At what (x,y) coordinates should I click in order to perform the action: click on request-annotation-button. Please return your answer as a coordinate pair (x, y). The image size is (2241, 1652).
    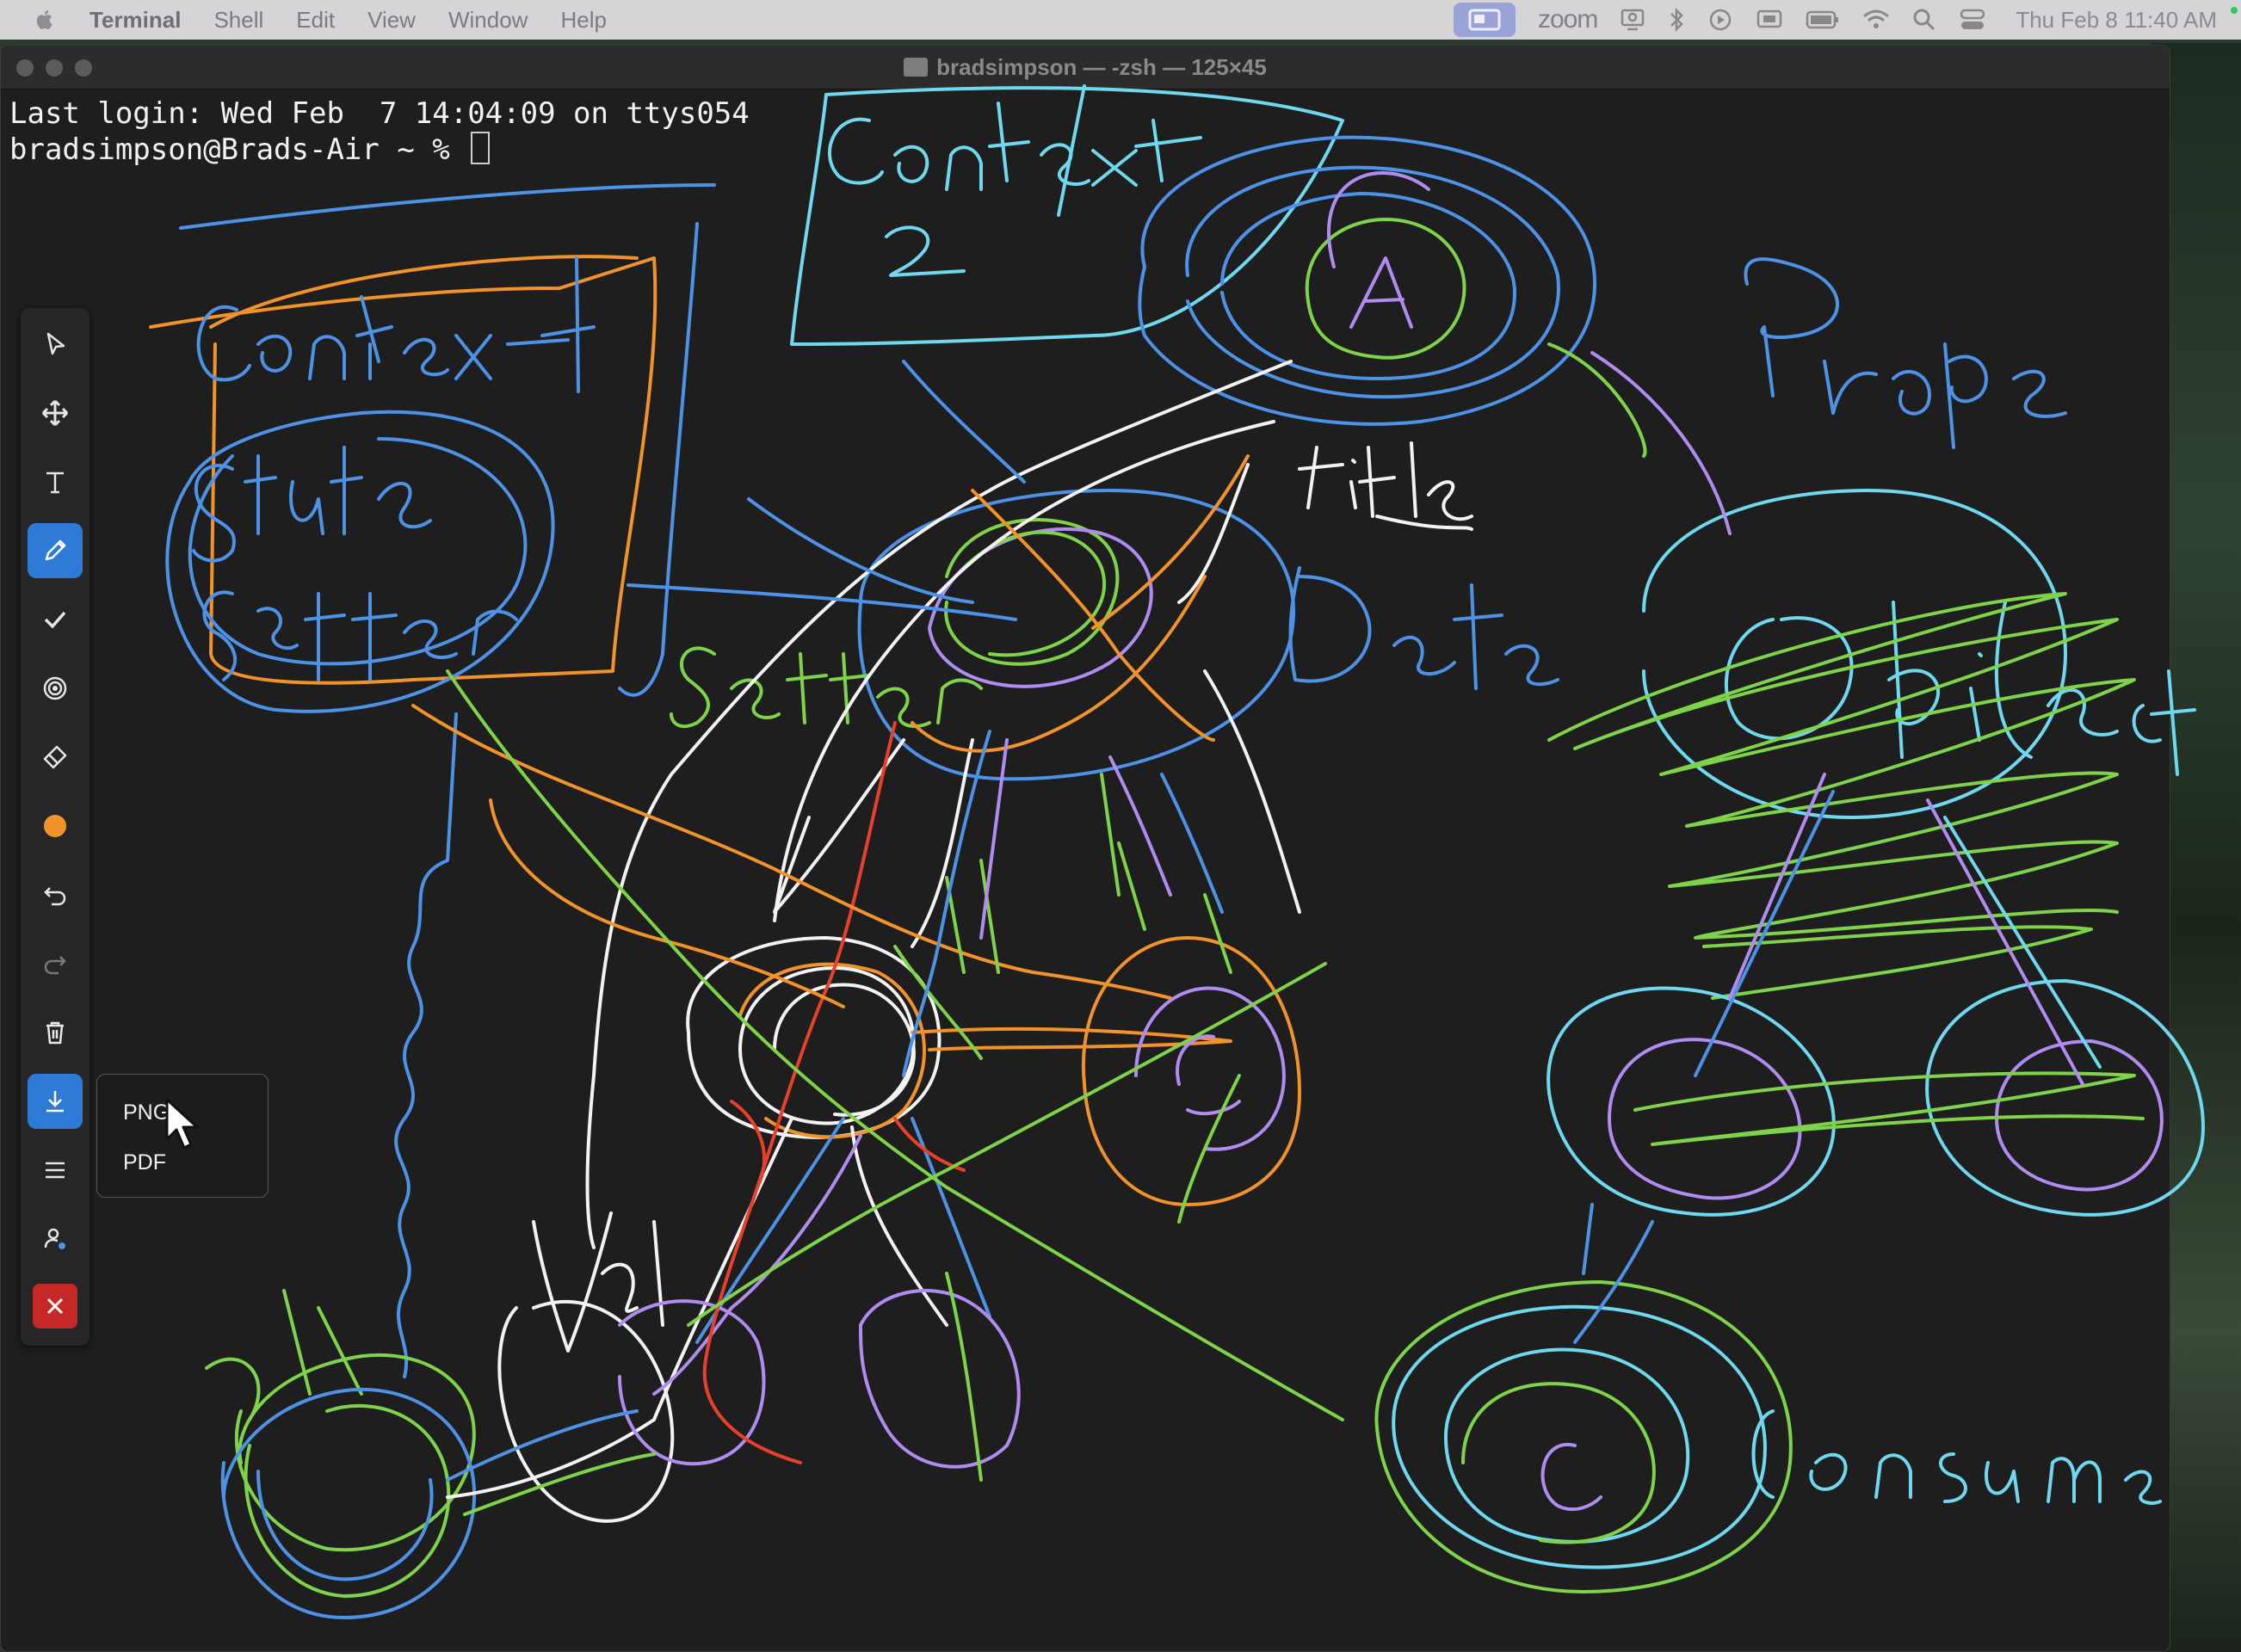
    Looking at the image, I should click on (55, 1239).